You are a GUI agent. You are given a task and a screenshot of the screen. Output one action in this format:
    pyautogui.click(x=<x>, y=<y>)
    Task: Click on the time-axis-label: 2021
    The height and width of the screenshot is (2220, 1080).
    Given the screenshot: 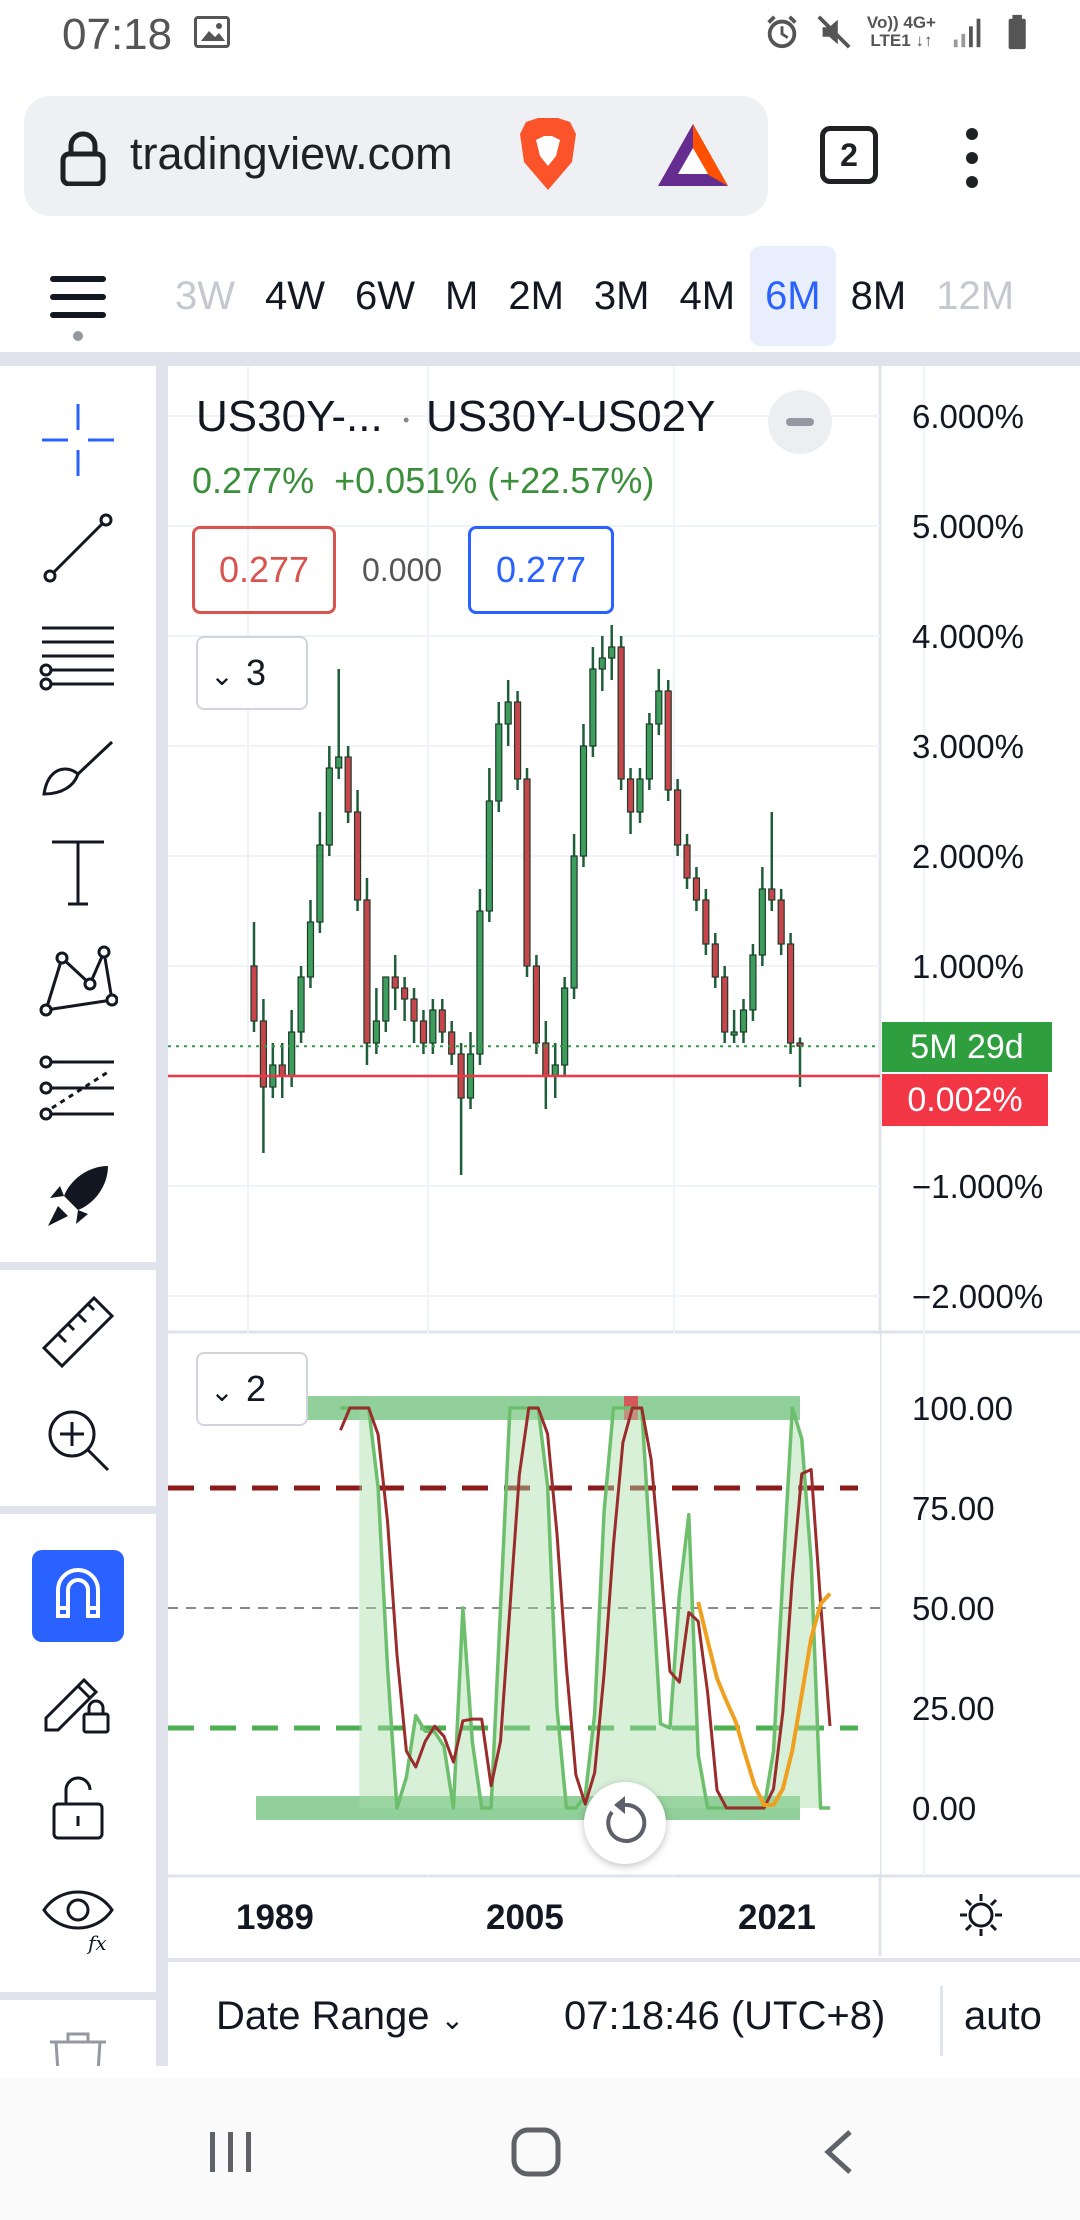 What is the action you would take?
    pyautogui.click(x=777, y=1917)
    